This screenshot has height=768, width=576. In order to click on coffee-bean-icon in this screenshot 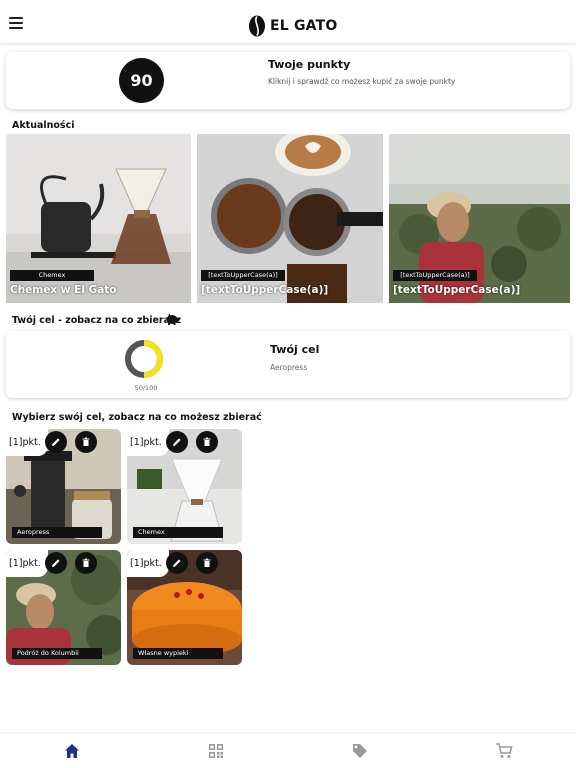, I will do `click(257, 26)`.